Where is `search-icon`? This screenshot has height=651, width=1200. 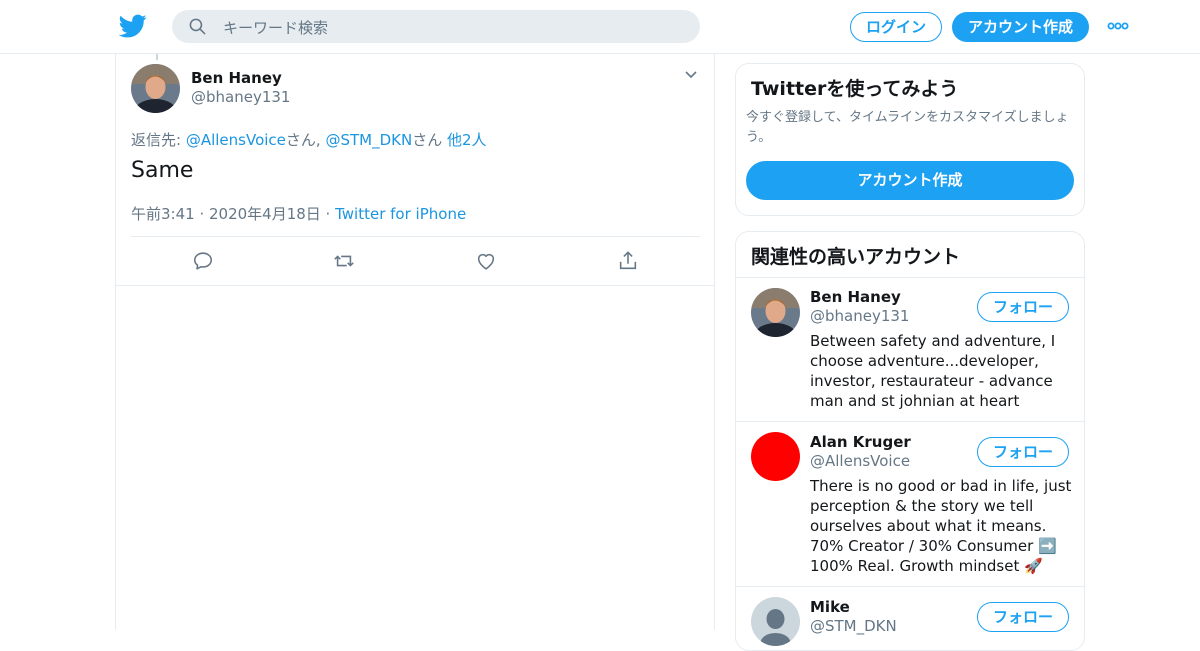 search-icon is located at coordinates (197, 26).